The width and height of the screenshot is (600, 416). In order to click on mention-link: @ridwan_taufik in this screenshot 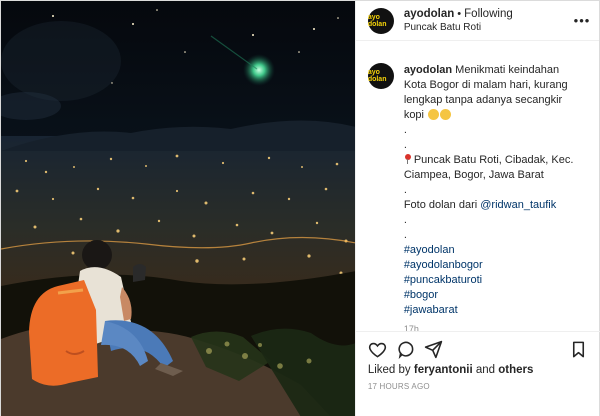, I will do `click(518, 205)`.